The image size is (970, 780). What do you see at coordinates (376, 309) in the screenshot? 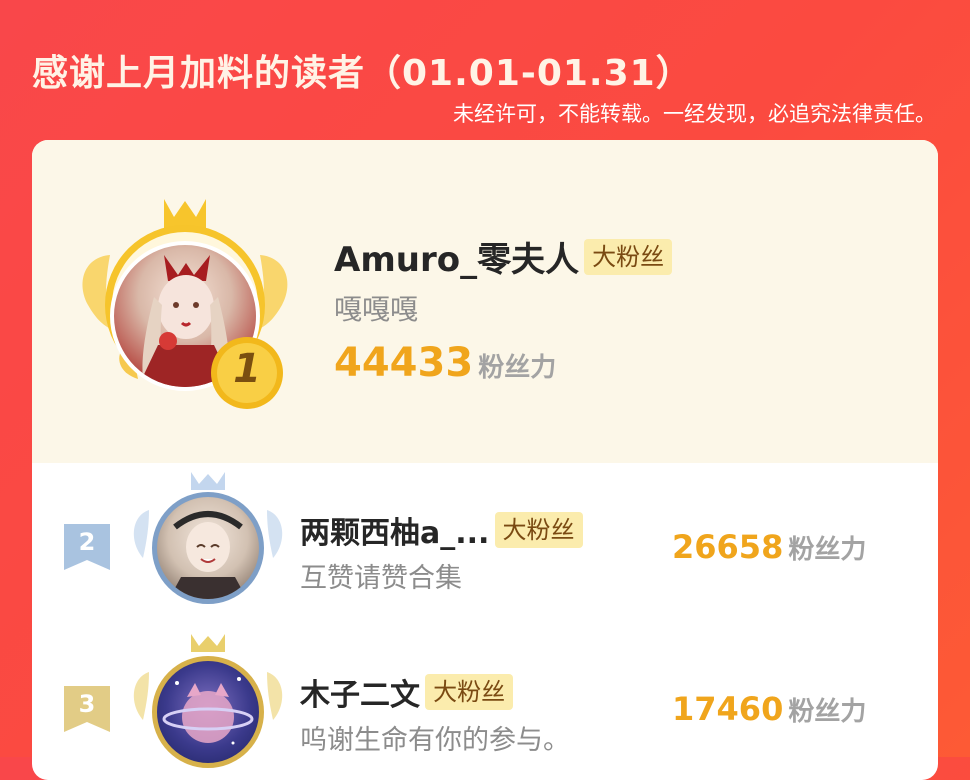
I see `reader-signature: 嘎嘎嘎` at bounding box center [376, 309].